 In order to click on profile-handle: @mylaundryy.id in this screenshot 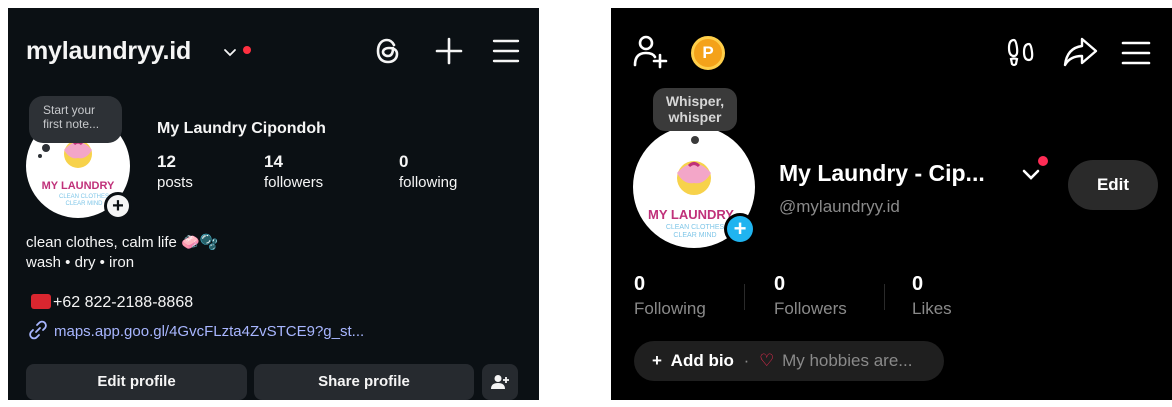, I will do `click(839, 206)`.